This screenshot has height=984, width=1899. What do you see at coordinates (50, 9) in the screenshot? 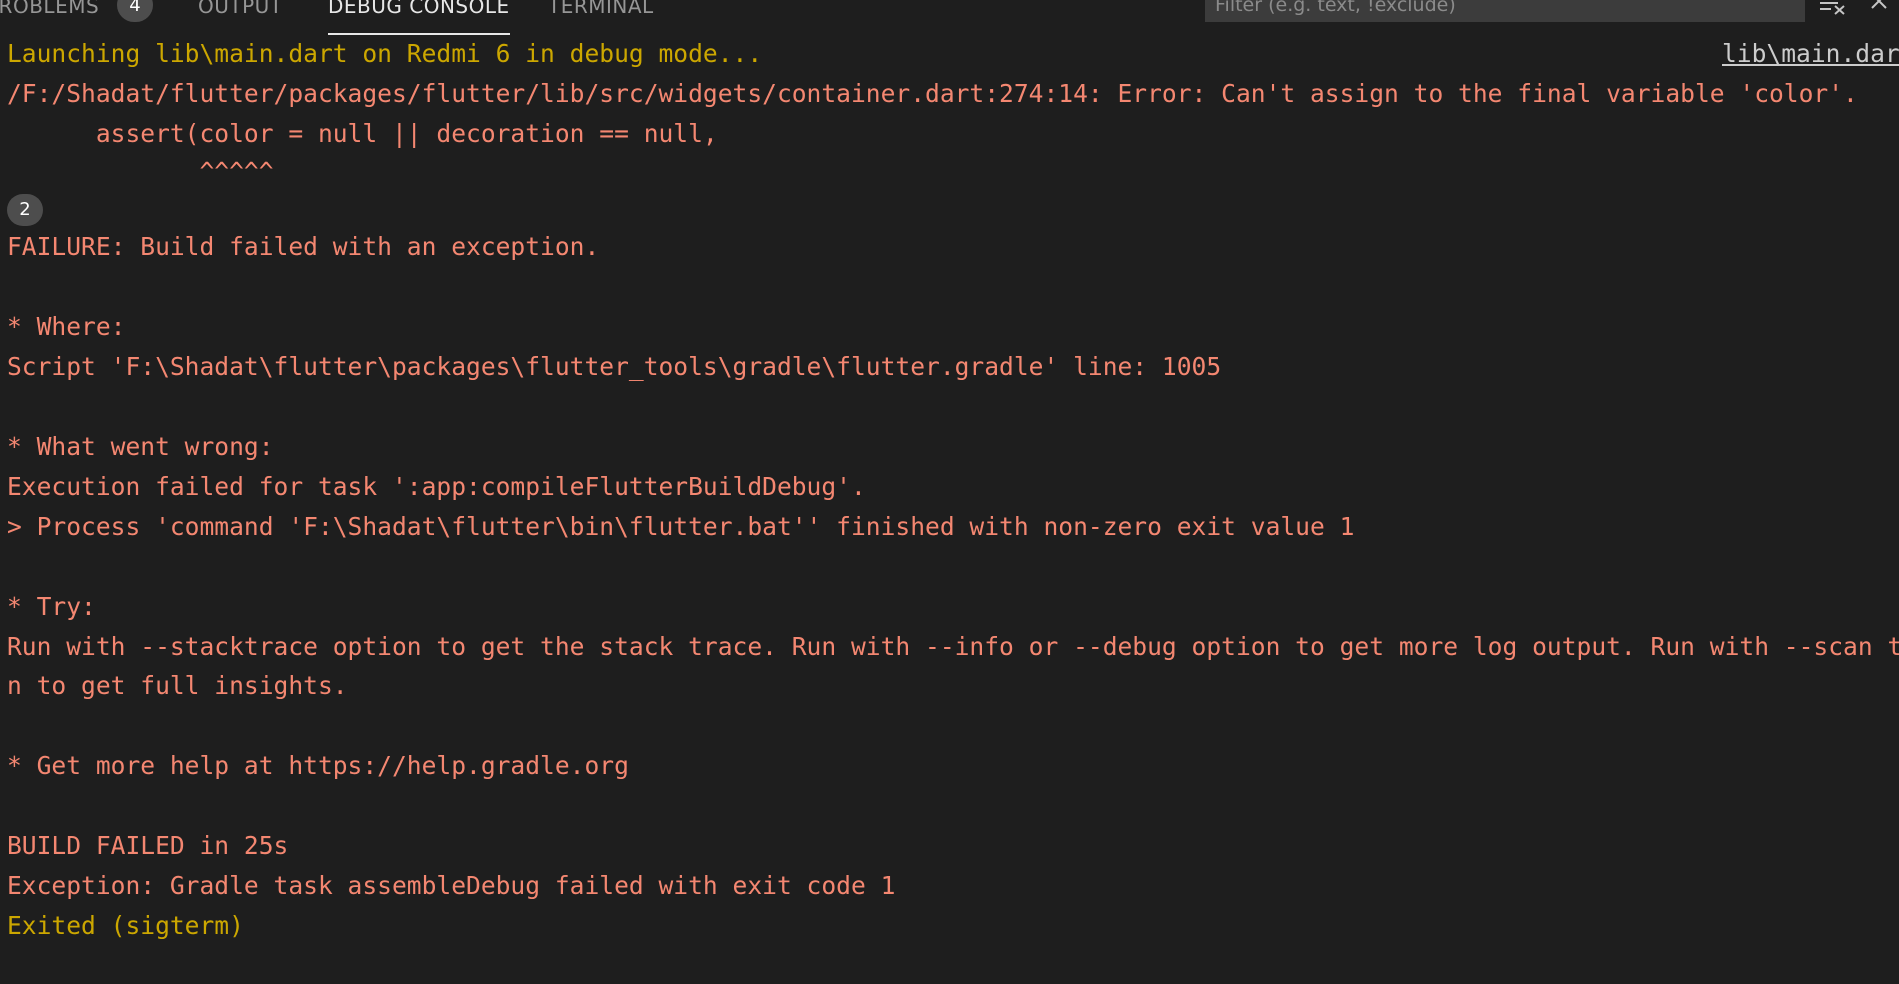
I see `tab-problems-label: PROBLEMS` at bounding box center [50, 9].